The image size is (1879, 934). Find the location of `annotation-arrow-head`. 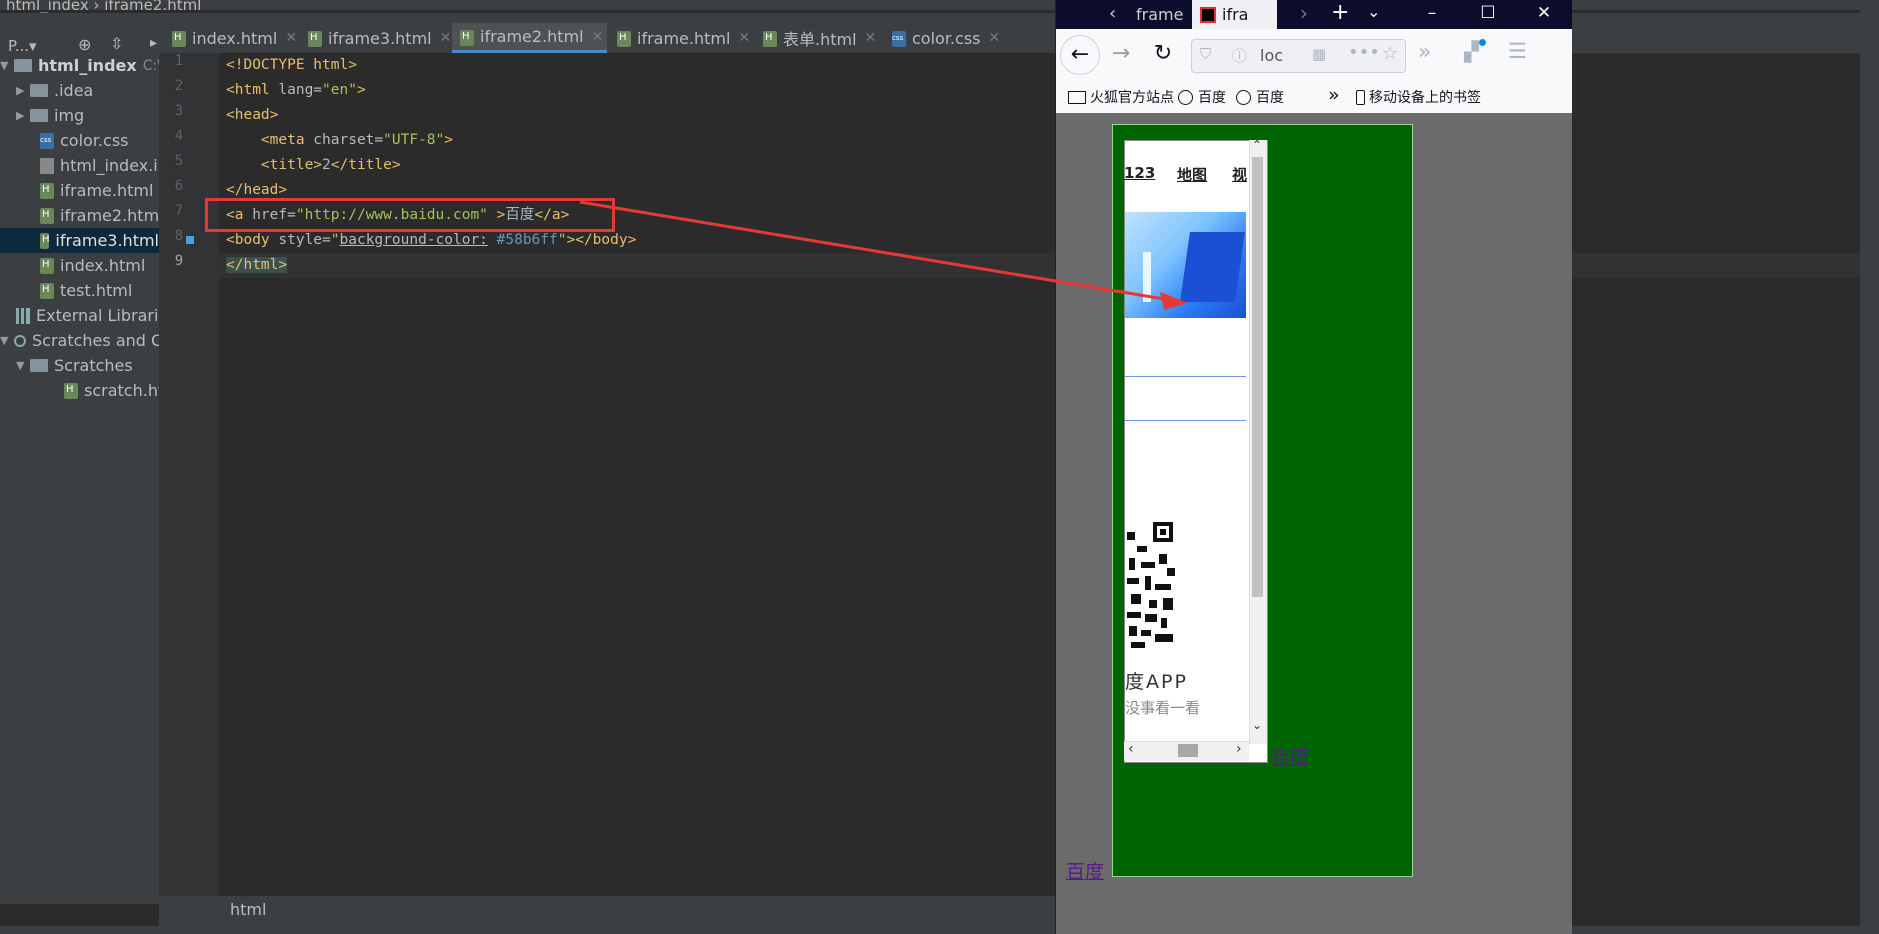

annotation-arrow-head is located at coordinates (1174, 301).